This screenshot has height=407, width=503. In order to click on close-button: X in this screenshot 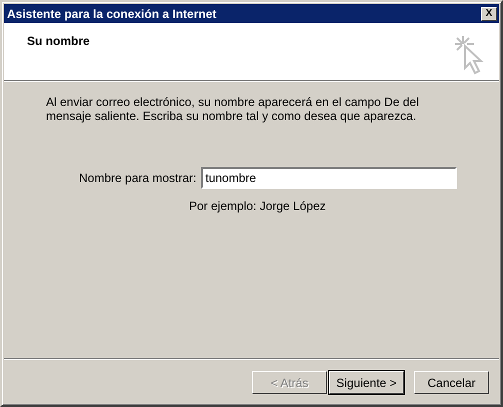, I will do `click(489, 13)`.